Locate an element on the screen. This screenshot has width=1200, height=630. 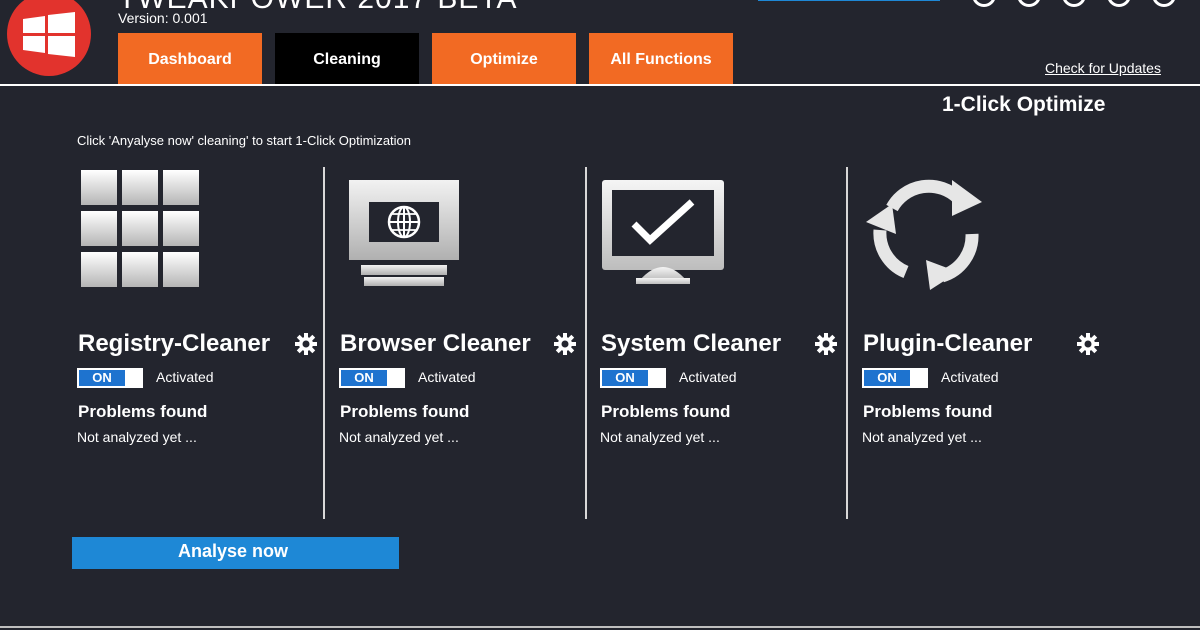
section-title: 1-Click Optimize is located at coordinates (1024, 104).